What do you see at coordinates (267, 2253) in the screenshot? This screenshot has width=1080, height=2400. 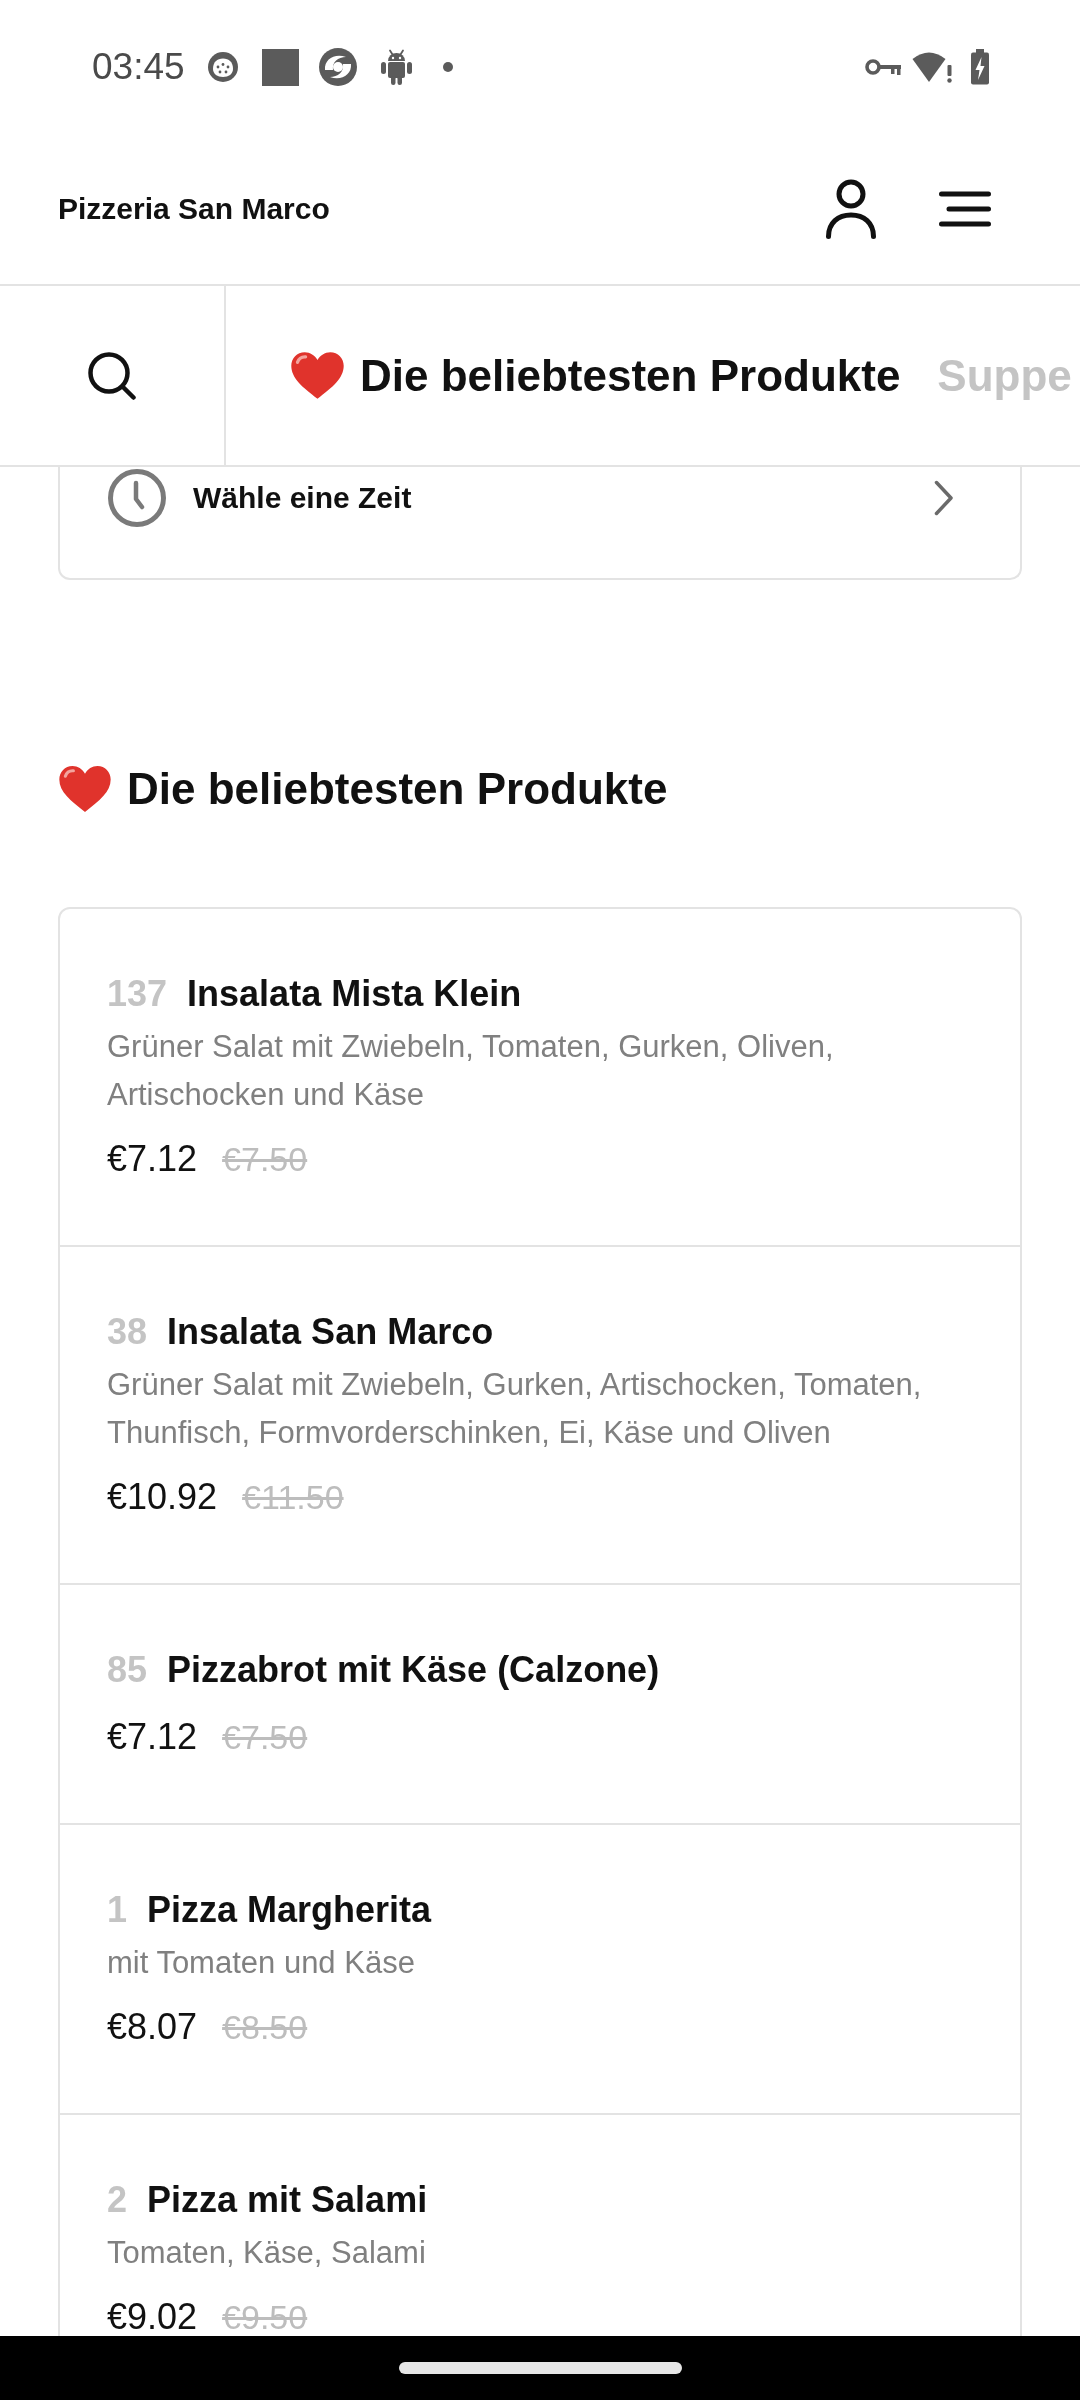 I see `product-description: Tomaten, Käse, Salami` at bounding box center [267, 2253].